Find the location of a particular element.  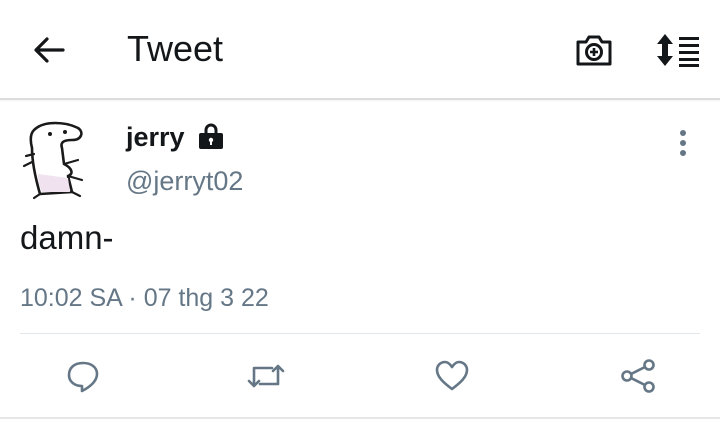

sort-button is located at coordinates (678, 50).